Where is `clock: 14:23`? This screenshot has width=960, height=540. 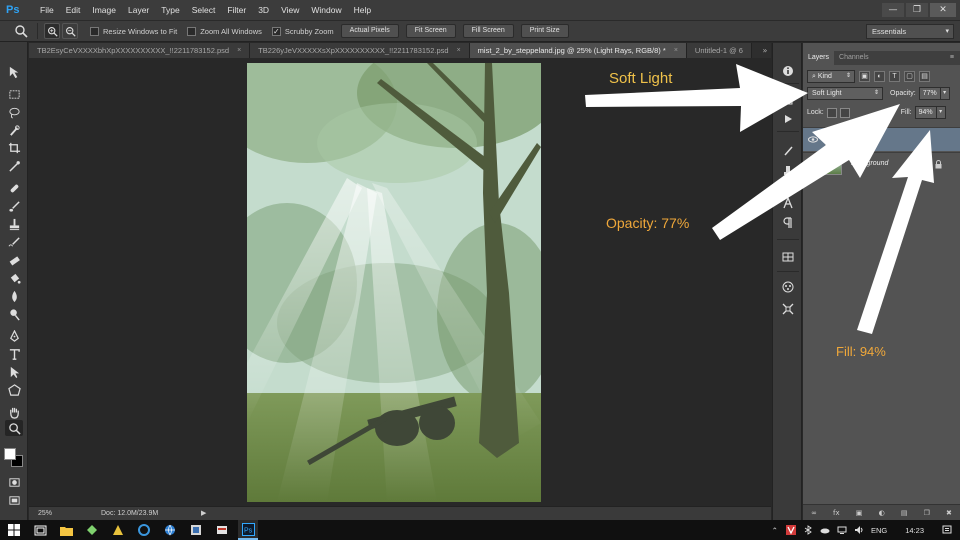 clock: 14:23 is located at coordinates (914, 530).